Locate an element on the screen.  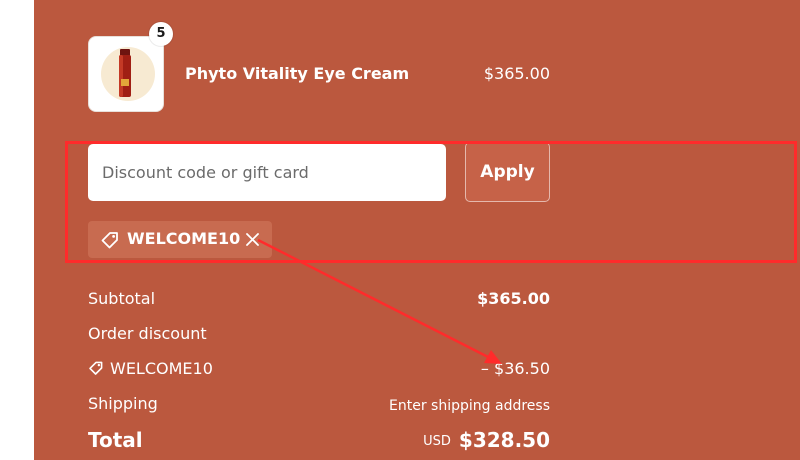
discount-amount: – $36.50 is located at coordinates (515, 368).